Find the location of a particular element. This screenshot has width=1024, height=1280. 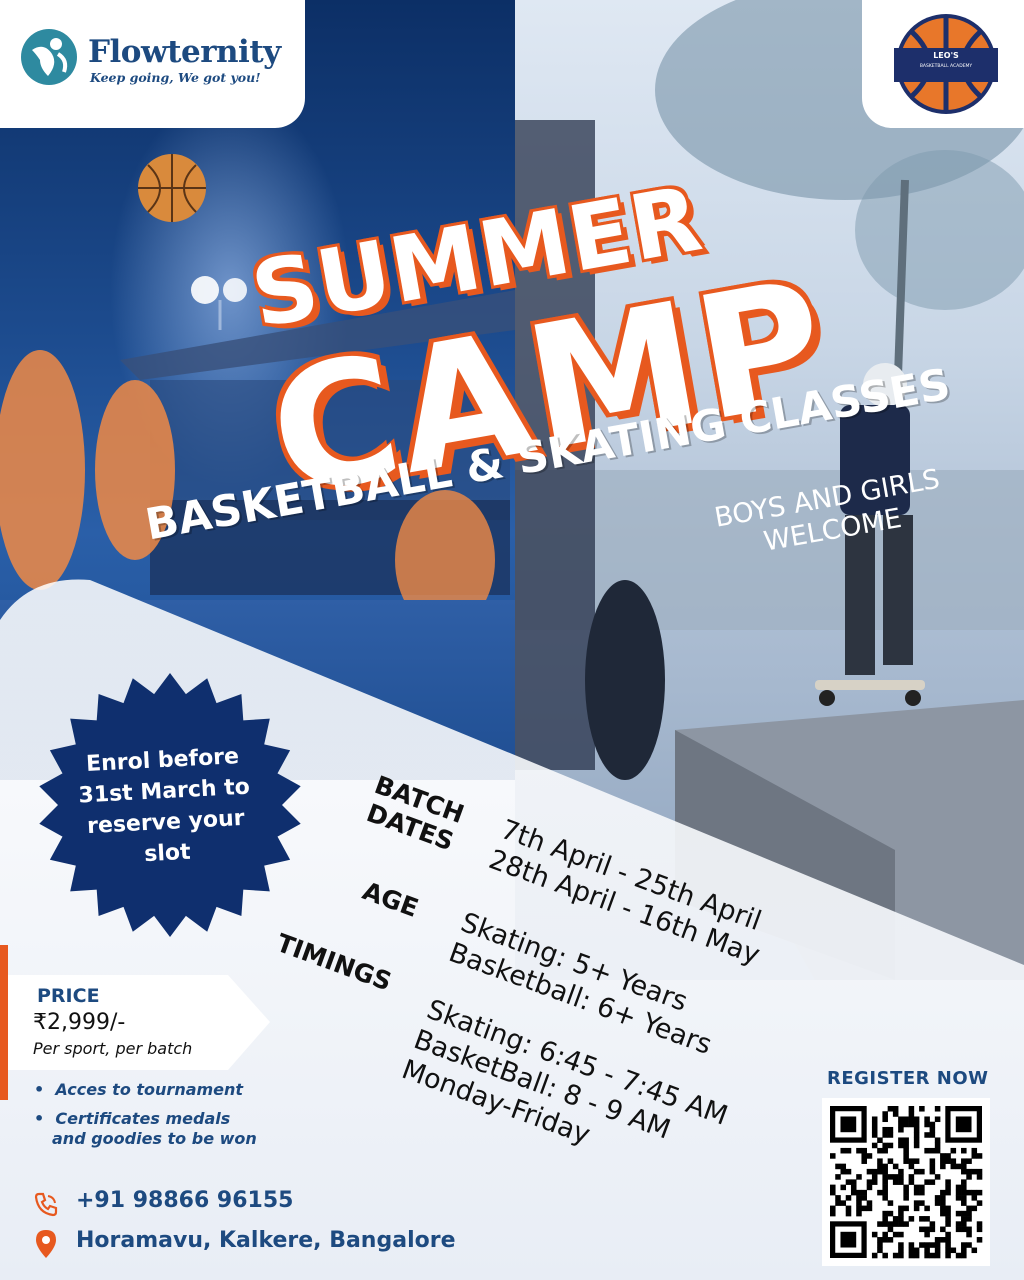

registration-qr-code is located at coordinates (906, 1182).